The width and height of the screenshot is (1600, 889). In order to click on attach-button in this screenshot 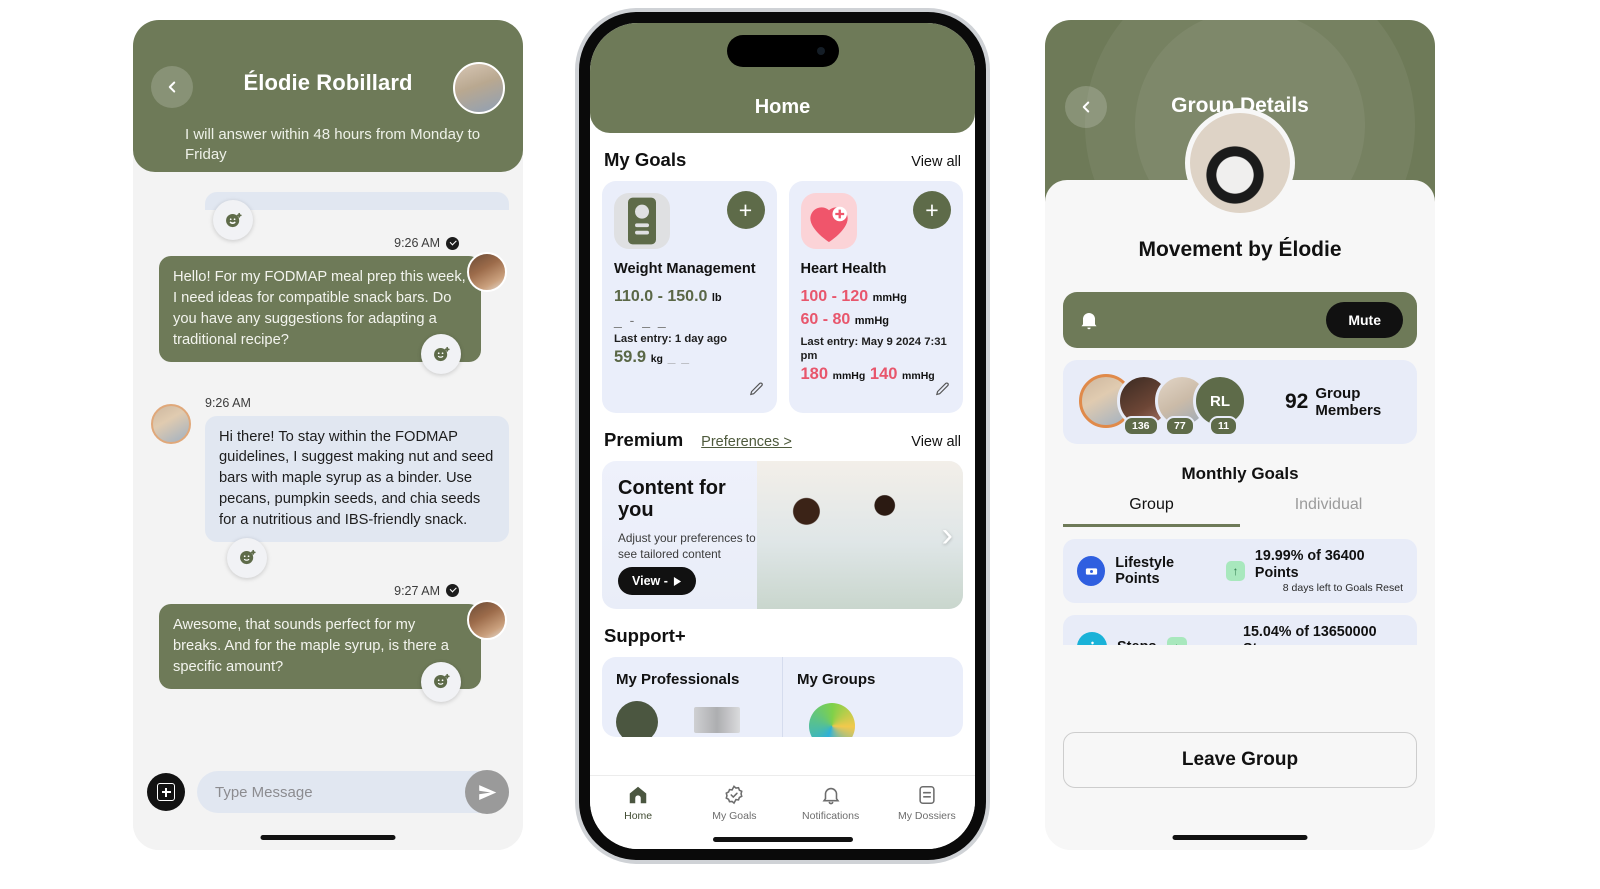, I will do `click(166, 792)`.